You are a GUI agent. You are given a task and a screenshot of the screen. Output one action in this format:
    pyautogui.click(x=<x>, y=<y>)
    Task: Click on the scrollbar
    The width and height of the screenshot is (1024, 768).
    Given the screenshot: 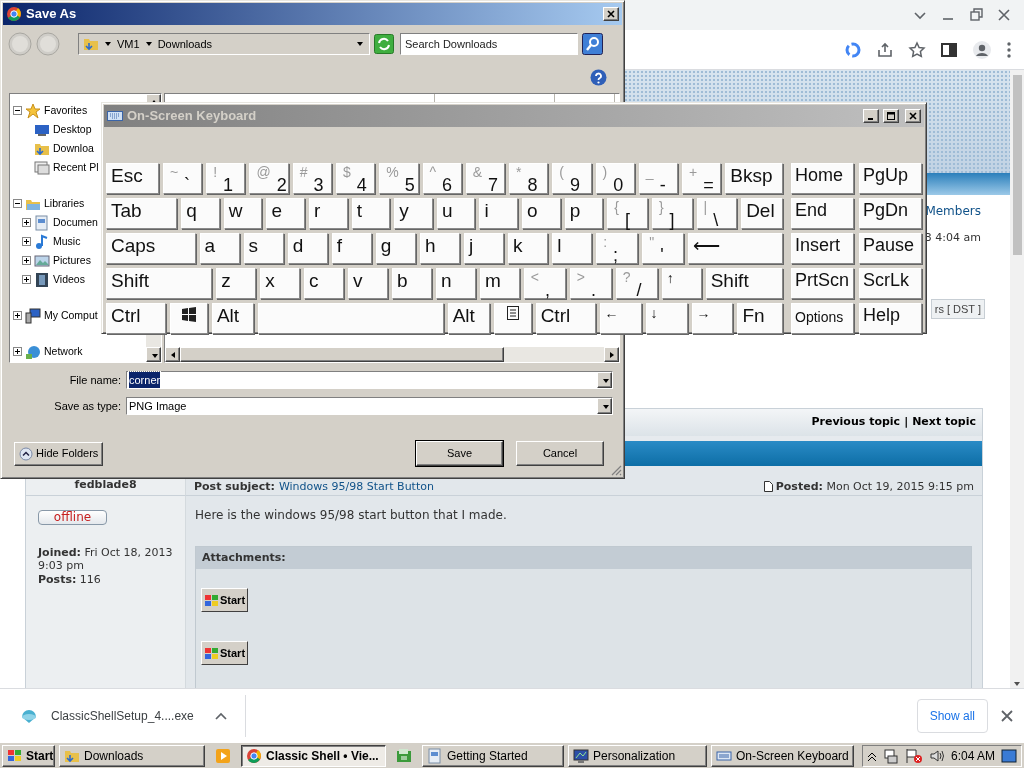 What is the action you would take?
    pyautogui.click(x=1017, y=379)
    